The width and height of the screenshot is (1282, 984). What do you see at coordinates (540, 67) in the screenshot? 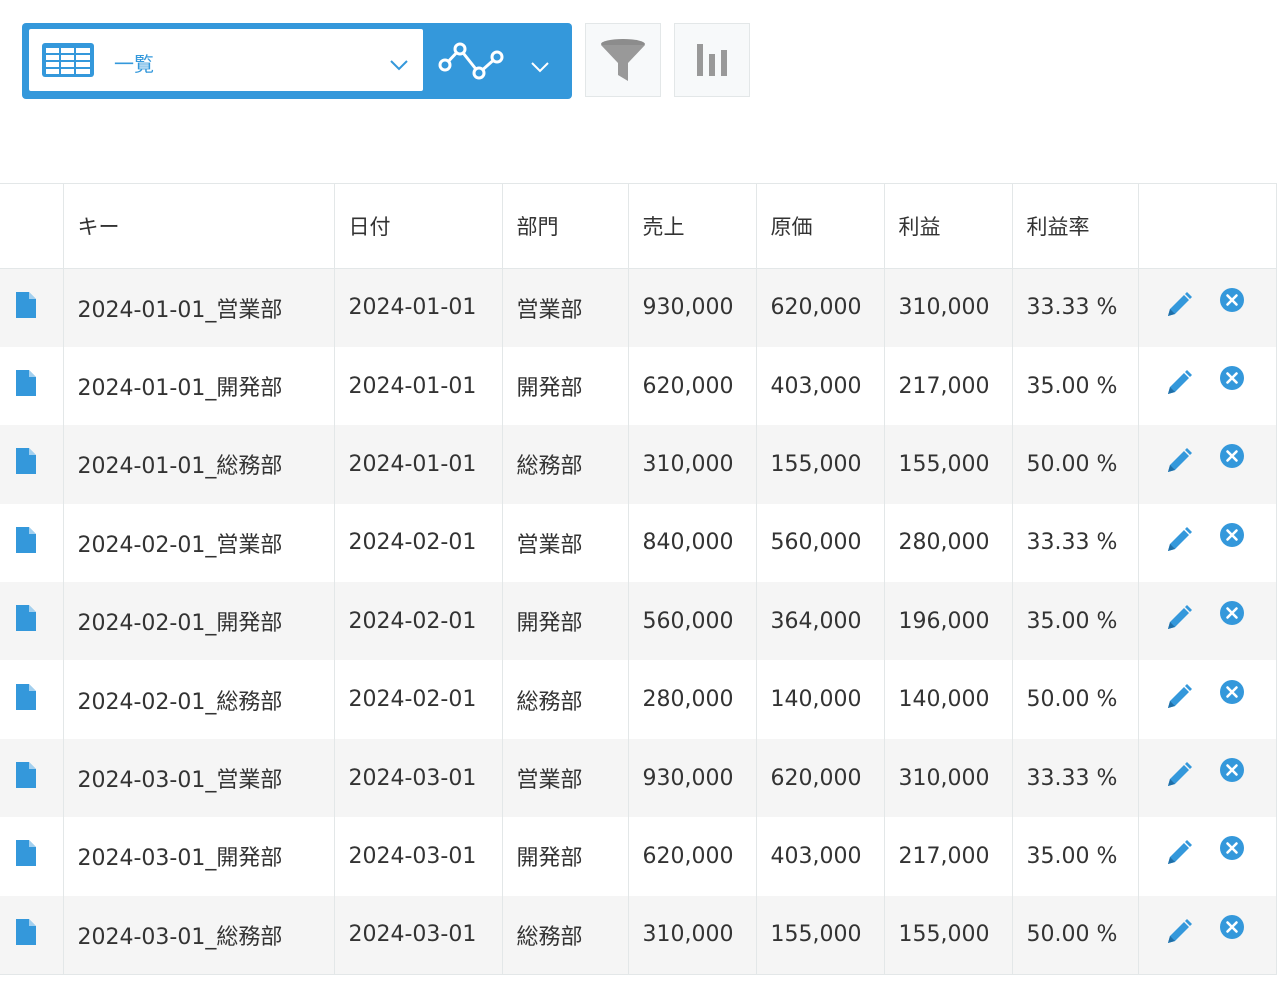
I see `chevron-down-icon` at bounding box center [540, 67].